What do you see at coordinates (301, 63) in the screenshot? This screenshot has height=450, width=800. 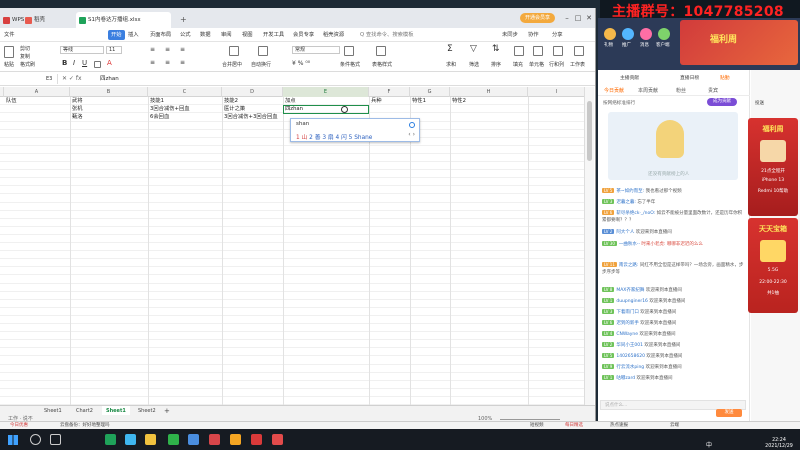 I see `percent-icon: ¥ % ⁰⁰` at bounding box center [301, 63].